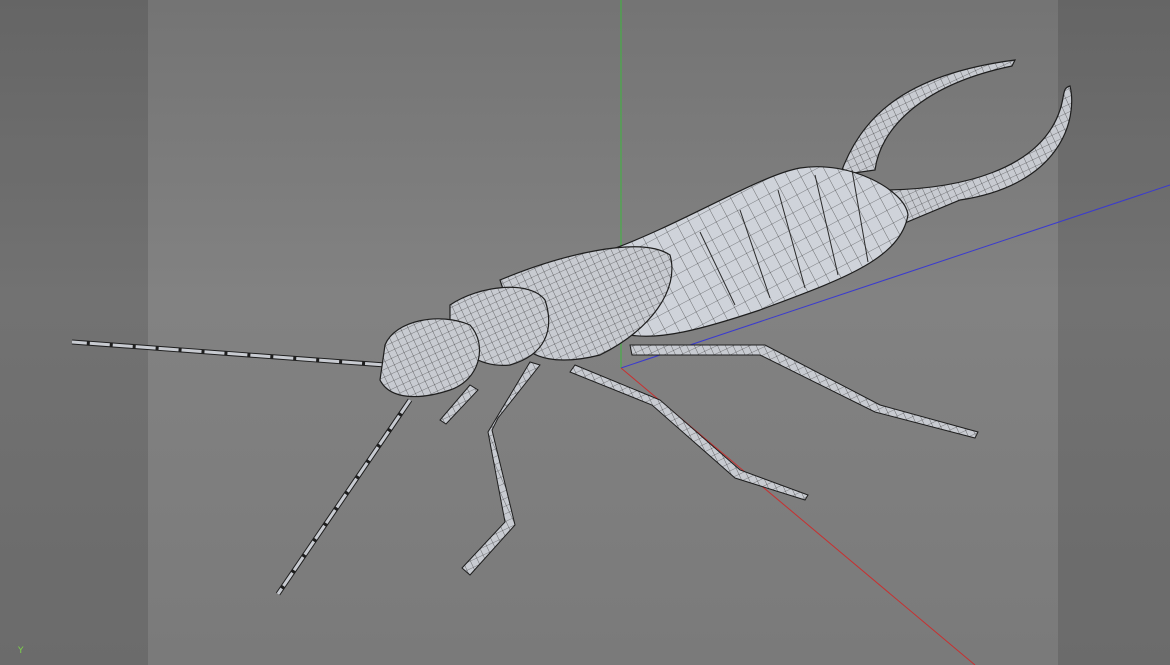  I want to click on head, so click(429, 358).